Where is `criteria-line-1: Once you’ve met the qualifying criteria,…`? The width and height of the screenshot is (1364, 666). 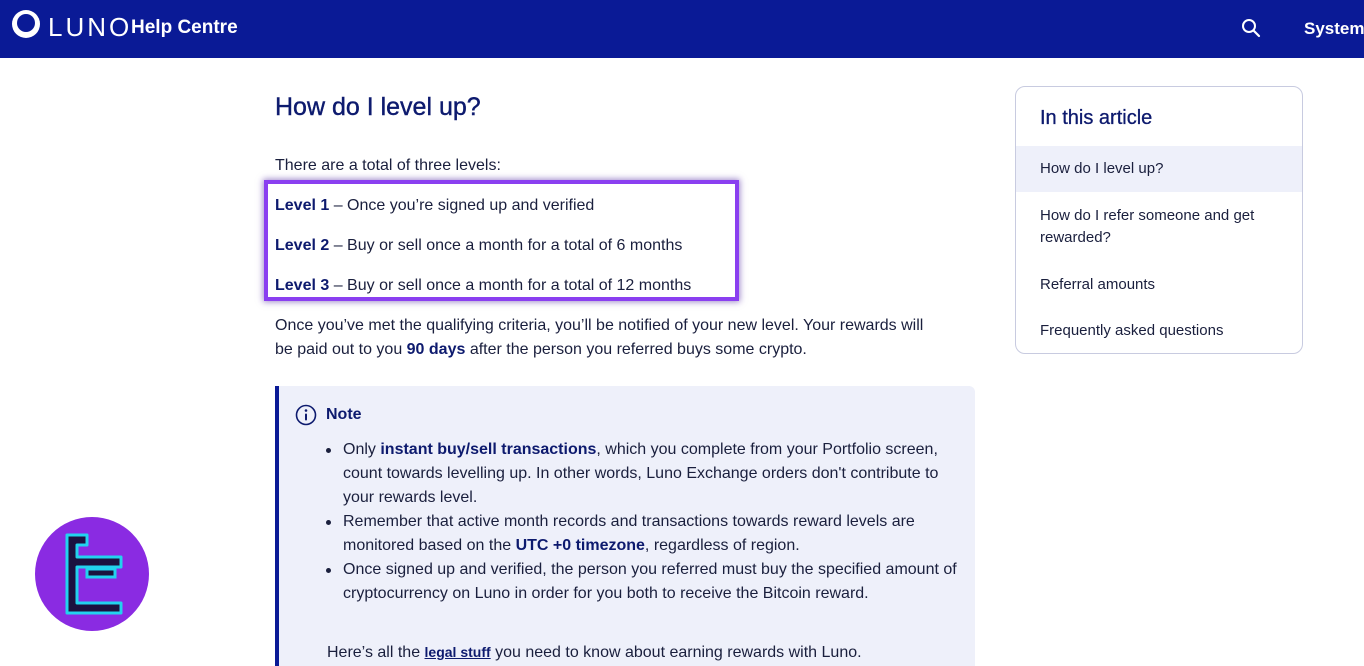 criteria-line-1: Once you’ve met the qualifying criteria,… is located at coordinates (599, 325).